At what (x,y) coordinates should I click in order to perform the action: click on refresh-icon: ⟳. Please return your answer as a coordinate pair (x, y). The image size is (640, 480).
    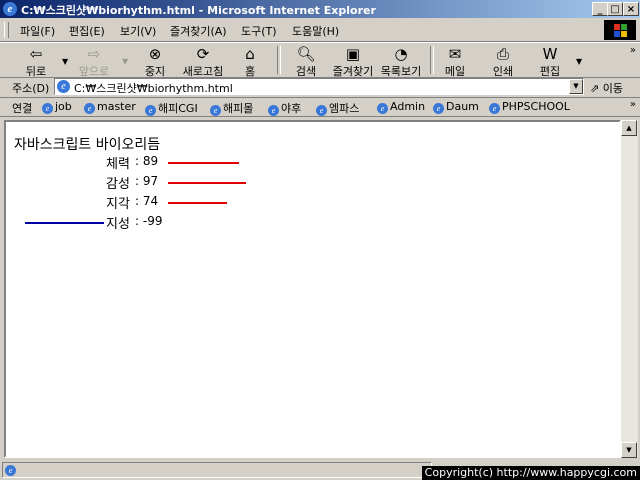
    Looking at the image, I should click on (203, 54).